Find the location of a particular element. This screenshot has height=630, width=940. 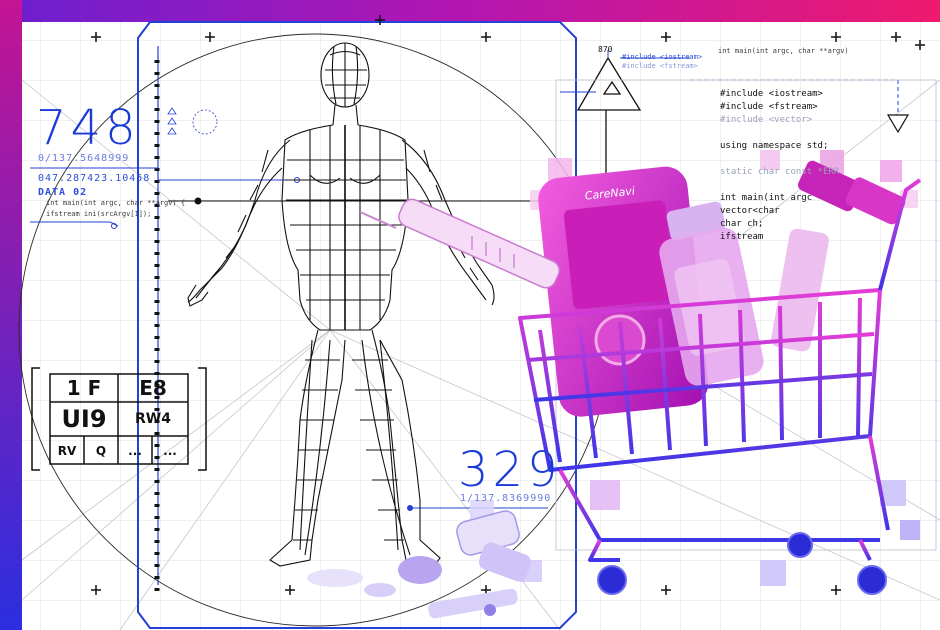

top-marker-line1: #include <iostream> is located at coordinates (662, 57).